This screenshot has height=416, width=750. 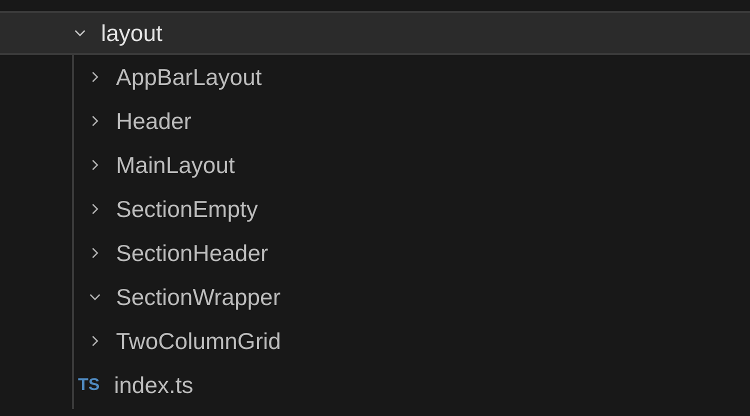 I want to click on item-name: SectionWrapper, so click(x=198, y=297).